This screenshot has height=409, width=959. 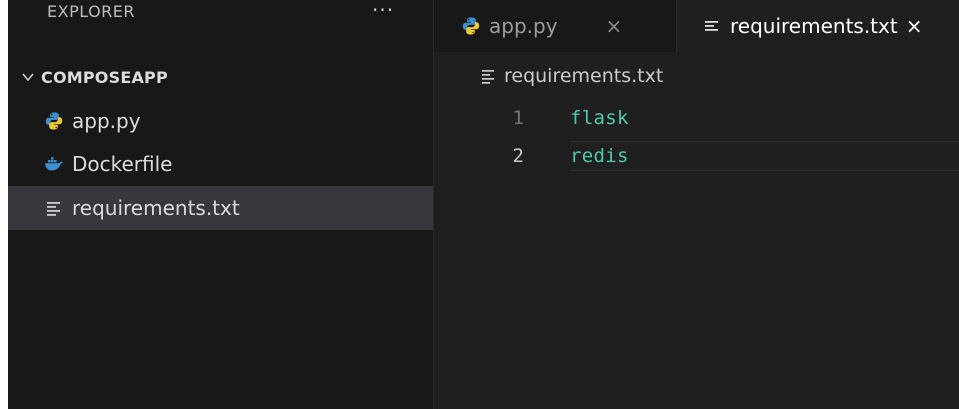 I want to click on breadcrumb: requirements.txt, so click(x=548, y=76).